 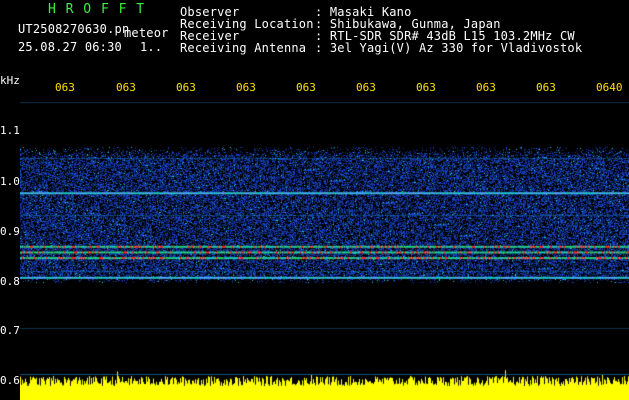 I want to click on y-tick-label: 1.0, so click(x=10, y=181).